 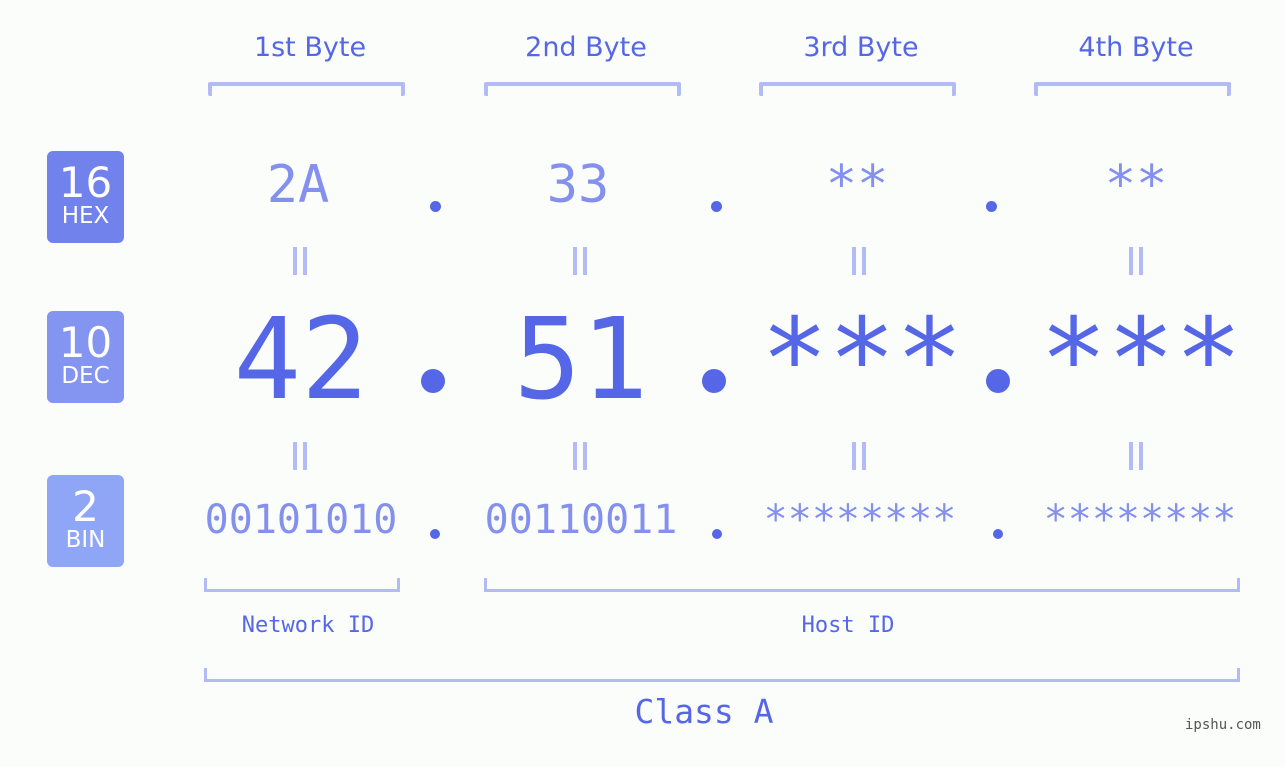 What do you see at coordinates (1140, 520) in the screenshot?
I see `bin-byte-4: ********` at bounding box center [1140, 520].